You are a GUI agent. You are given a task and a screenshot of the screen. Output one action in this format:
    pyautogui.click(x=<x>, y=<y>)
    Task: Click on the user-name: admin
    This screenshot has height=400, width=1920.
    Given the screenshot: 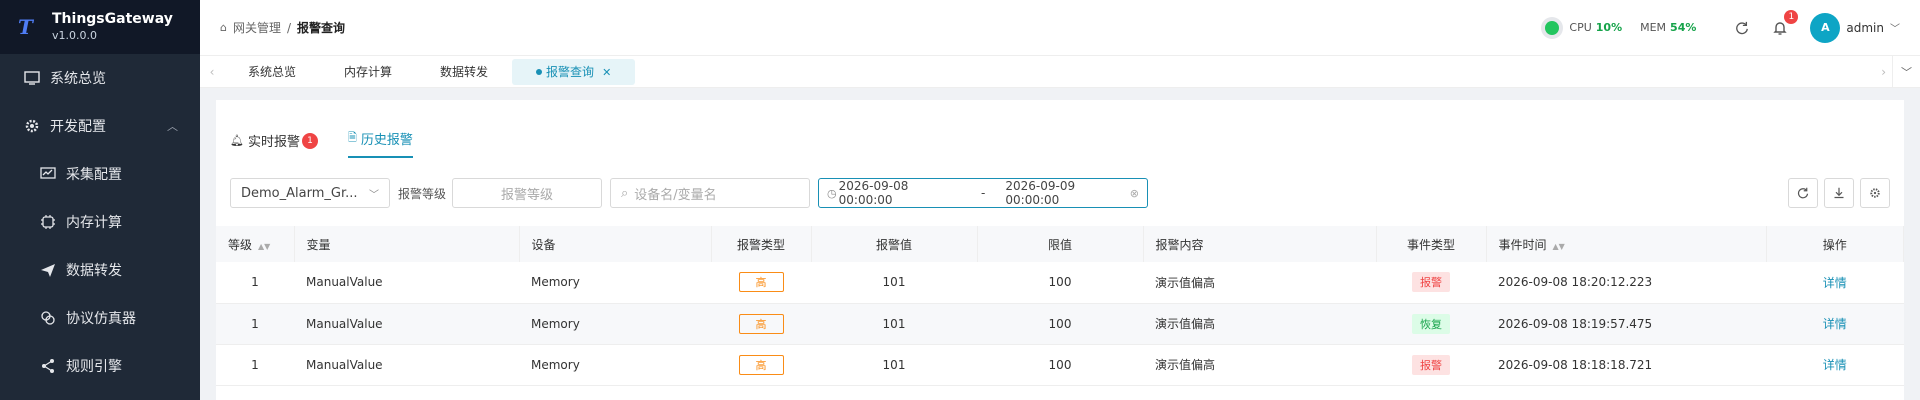 What is the action you would take?
    pyautogui.click(x=1865, y=28)
    